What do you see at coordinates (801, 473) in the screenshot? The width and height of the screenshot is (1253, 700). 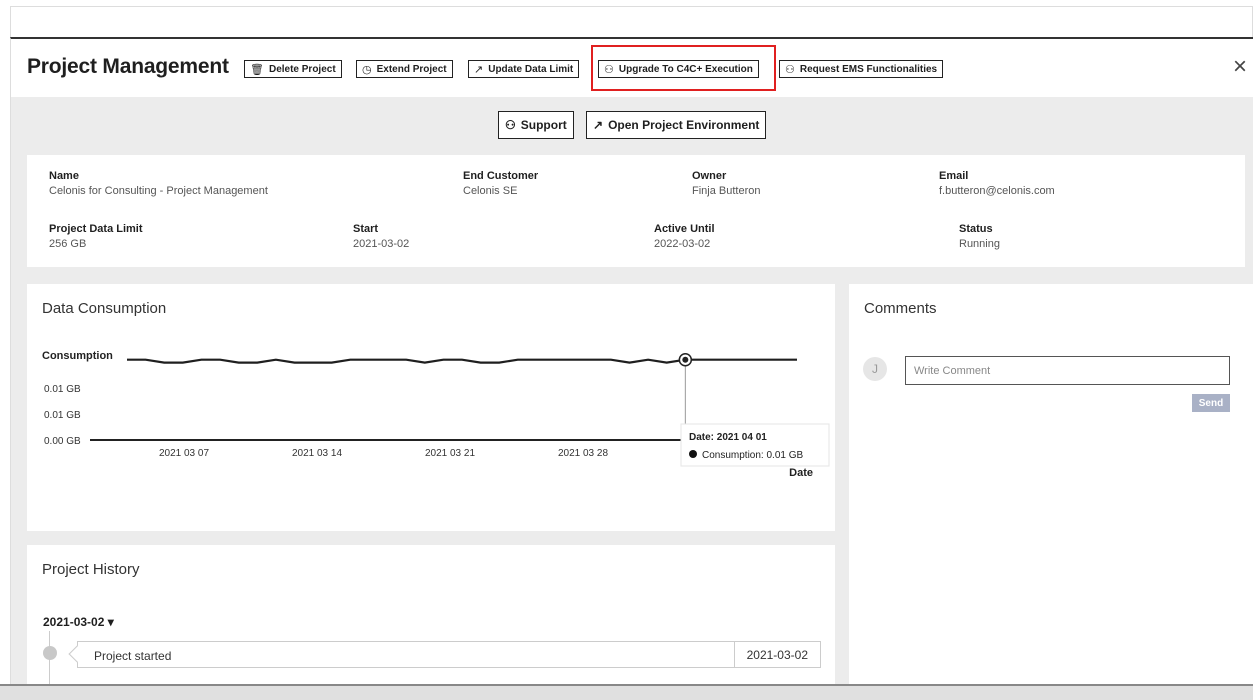 I see `x-axis-label: Date` at bounding box center [801, 473].